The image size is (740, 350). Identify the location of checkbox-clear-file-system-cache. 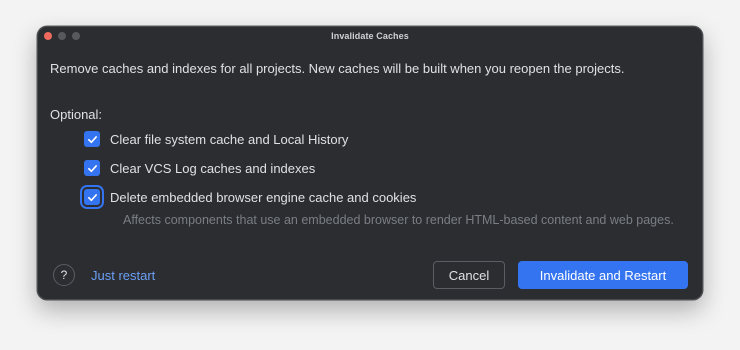
(92, 139).